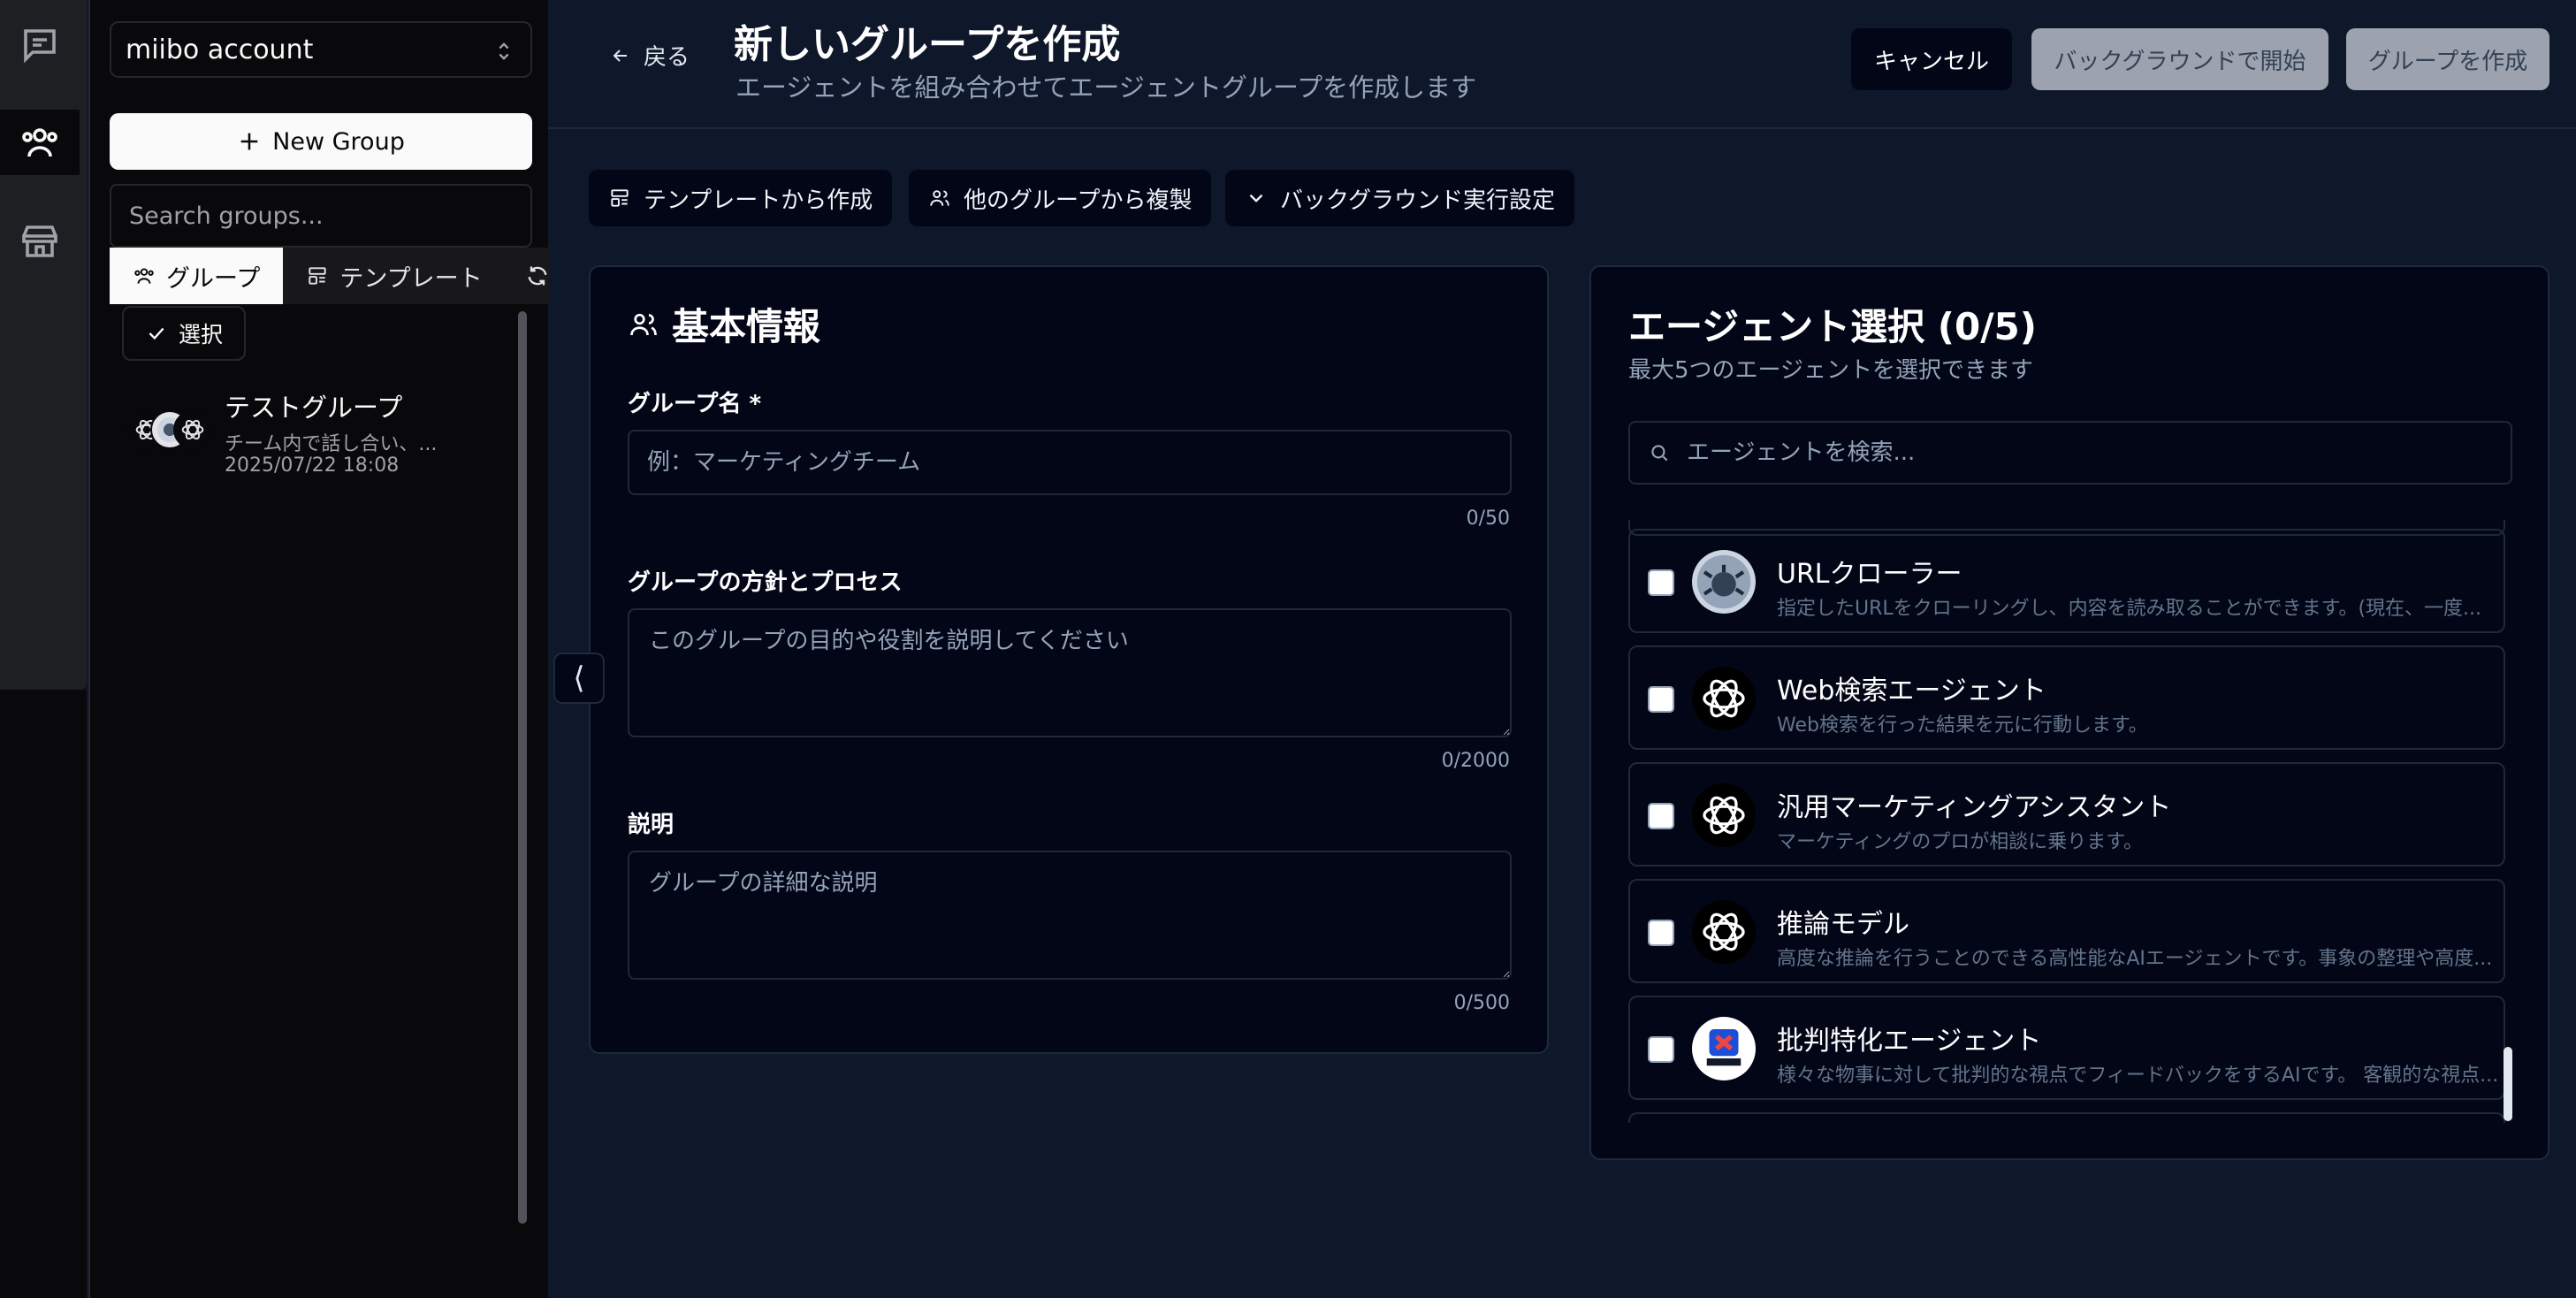 The image size is (2576, 1298). I want to click on page-subtitle: エージェントを組み合わせてエージェントグループを作成します, so click(1106, 88).